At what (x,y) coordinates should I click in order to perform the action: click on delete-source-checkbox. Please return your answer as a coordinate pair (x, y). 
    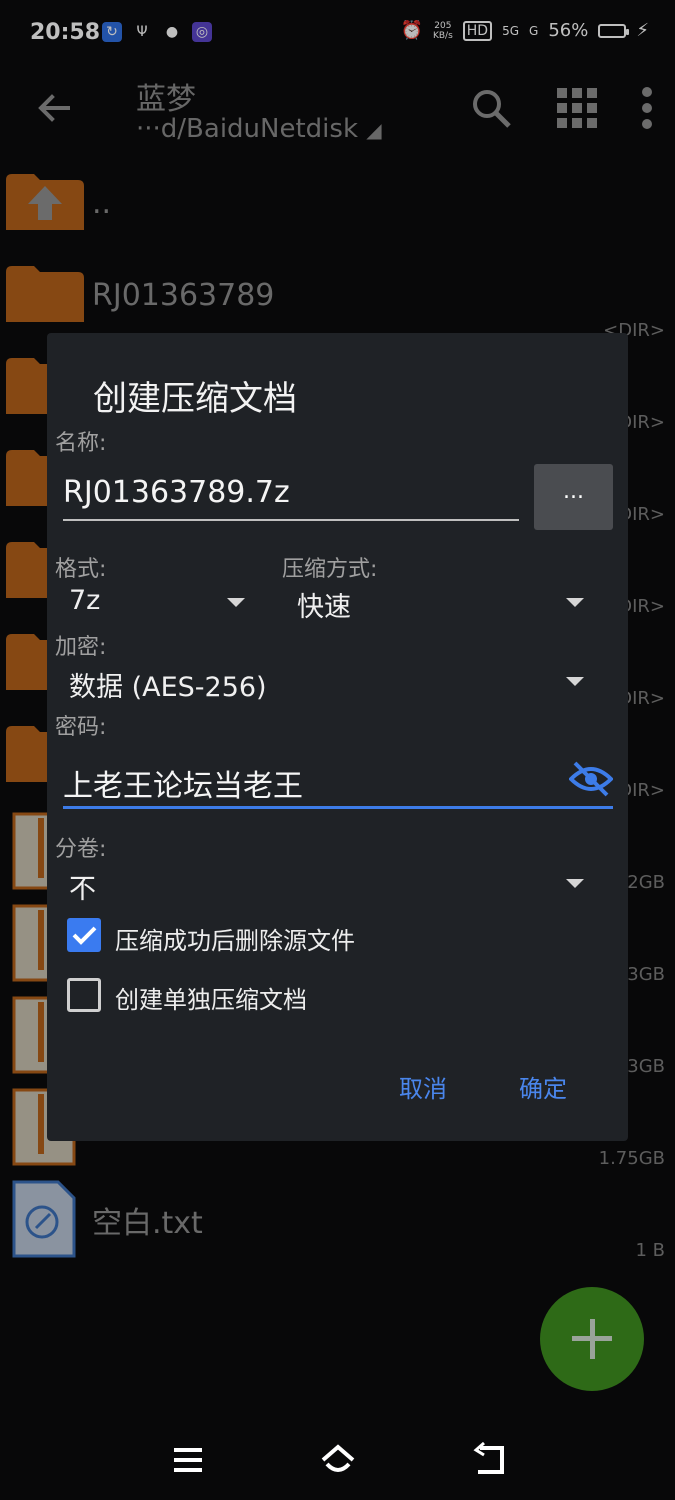
    Looking at the image, I should click on (84, 935).